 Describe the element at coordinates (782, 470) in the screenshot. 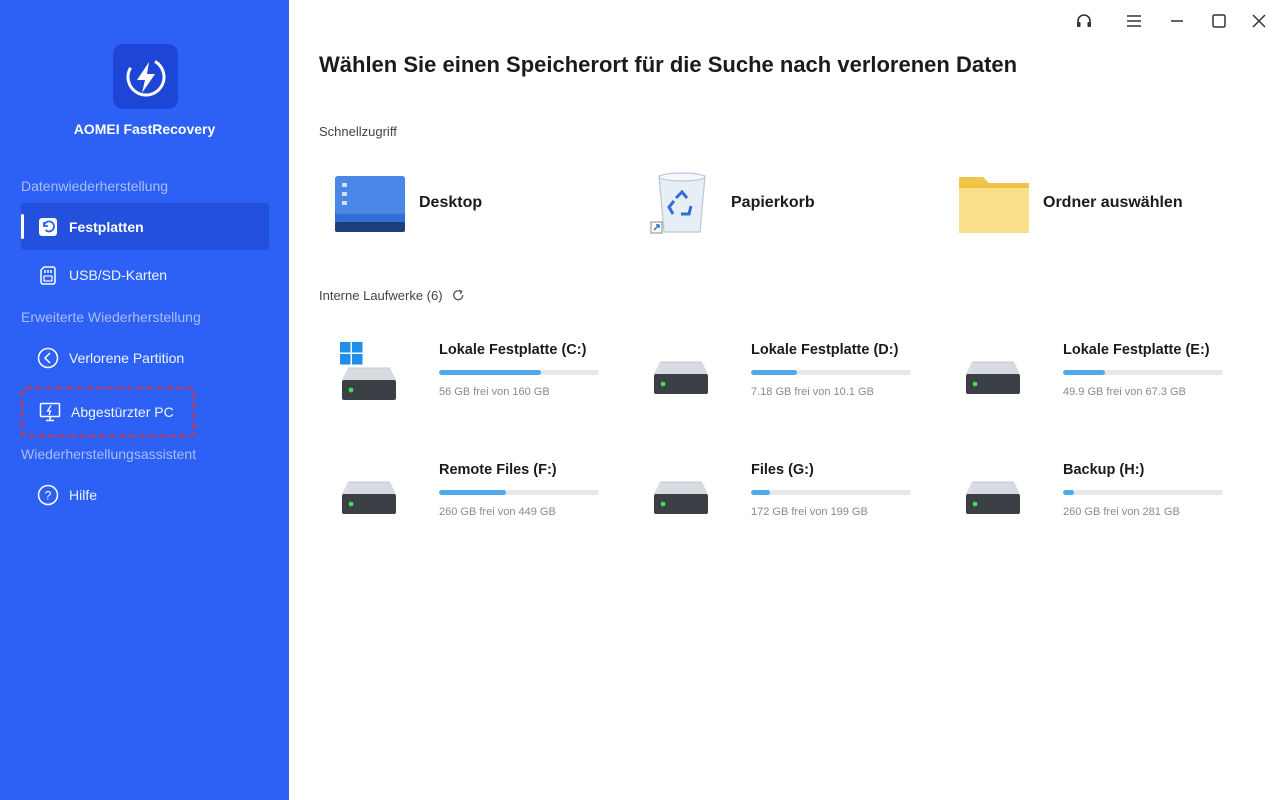

I see `drive-name: Files (G:)` at that location.